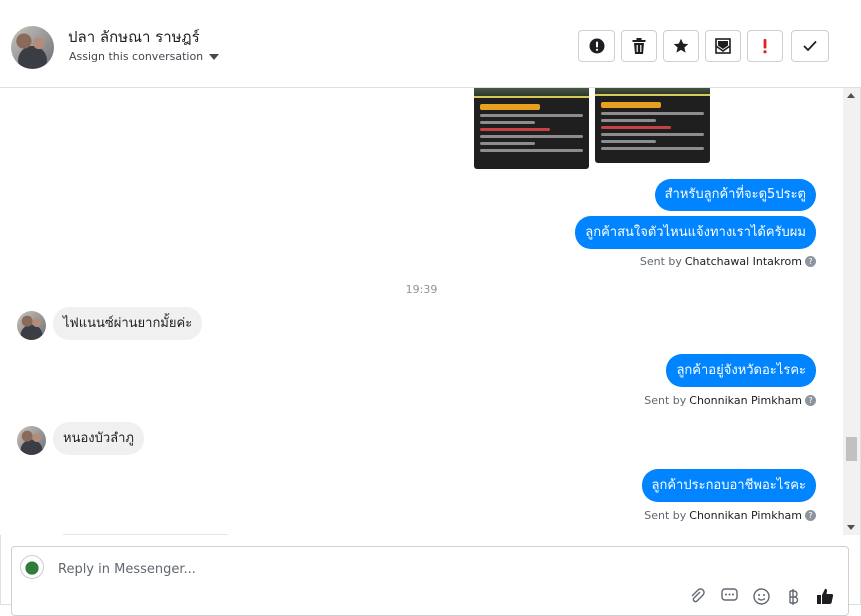 The height and width of the screenshot is (616, 861). Describe the element at coordinates (128, 323) in the screenshot. I see `incoming-message: ไฟแนนซ์ผ่านยากมั้ยค่ะ` at that location.